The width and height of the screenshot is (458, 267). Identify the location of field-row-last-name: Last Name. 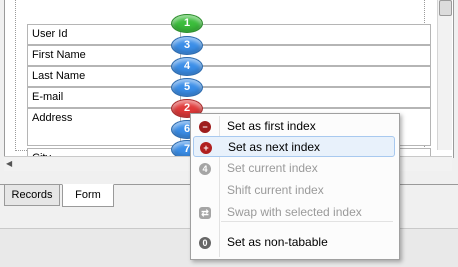
(229, 76).